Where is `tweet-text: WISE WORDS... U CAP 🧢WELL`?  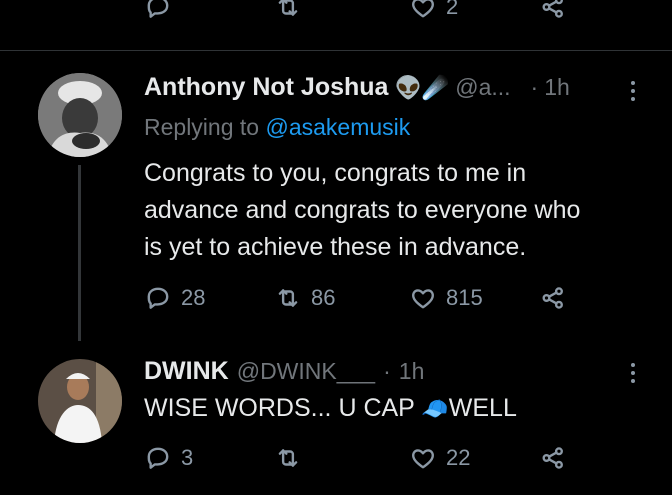 tweet-text: WISE WORDS... U CAP 🧢WELL is located at coordinates (330, 408).